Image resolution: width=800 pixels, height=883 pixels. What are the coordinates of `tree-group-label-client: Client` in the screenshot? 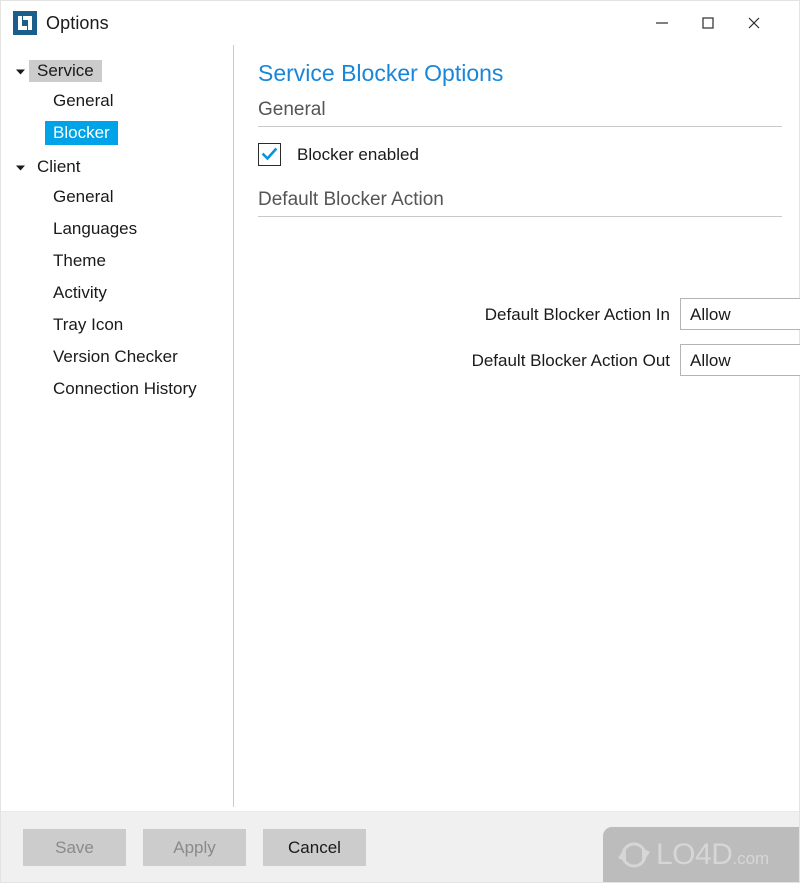 It's located at (59, 166).